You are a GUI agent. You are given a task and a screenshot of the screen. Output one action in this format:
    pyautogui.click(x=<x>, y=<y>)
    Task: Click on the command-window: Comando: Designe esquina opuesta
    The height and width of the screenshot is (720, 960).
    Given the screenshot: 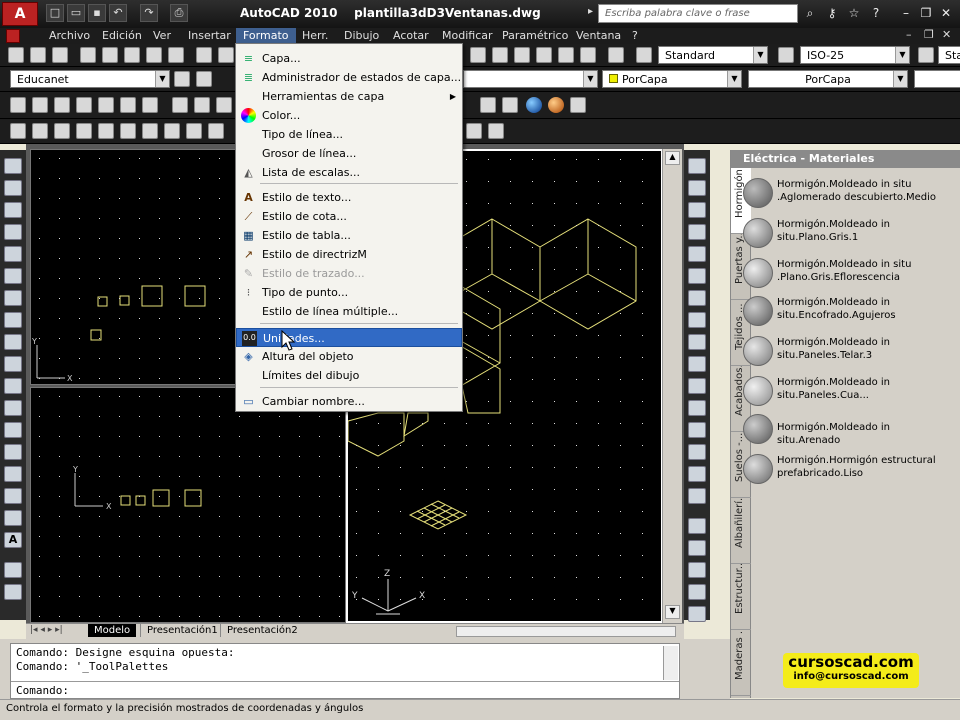 What is the action you would take?
    pyautogui.click(x=345, y=671)
    